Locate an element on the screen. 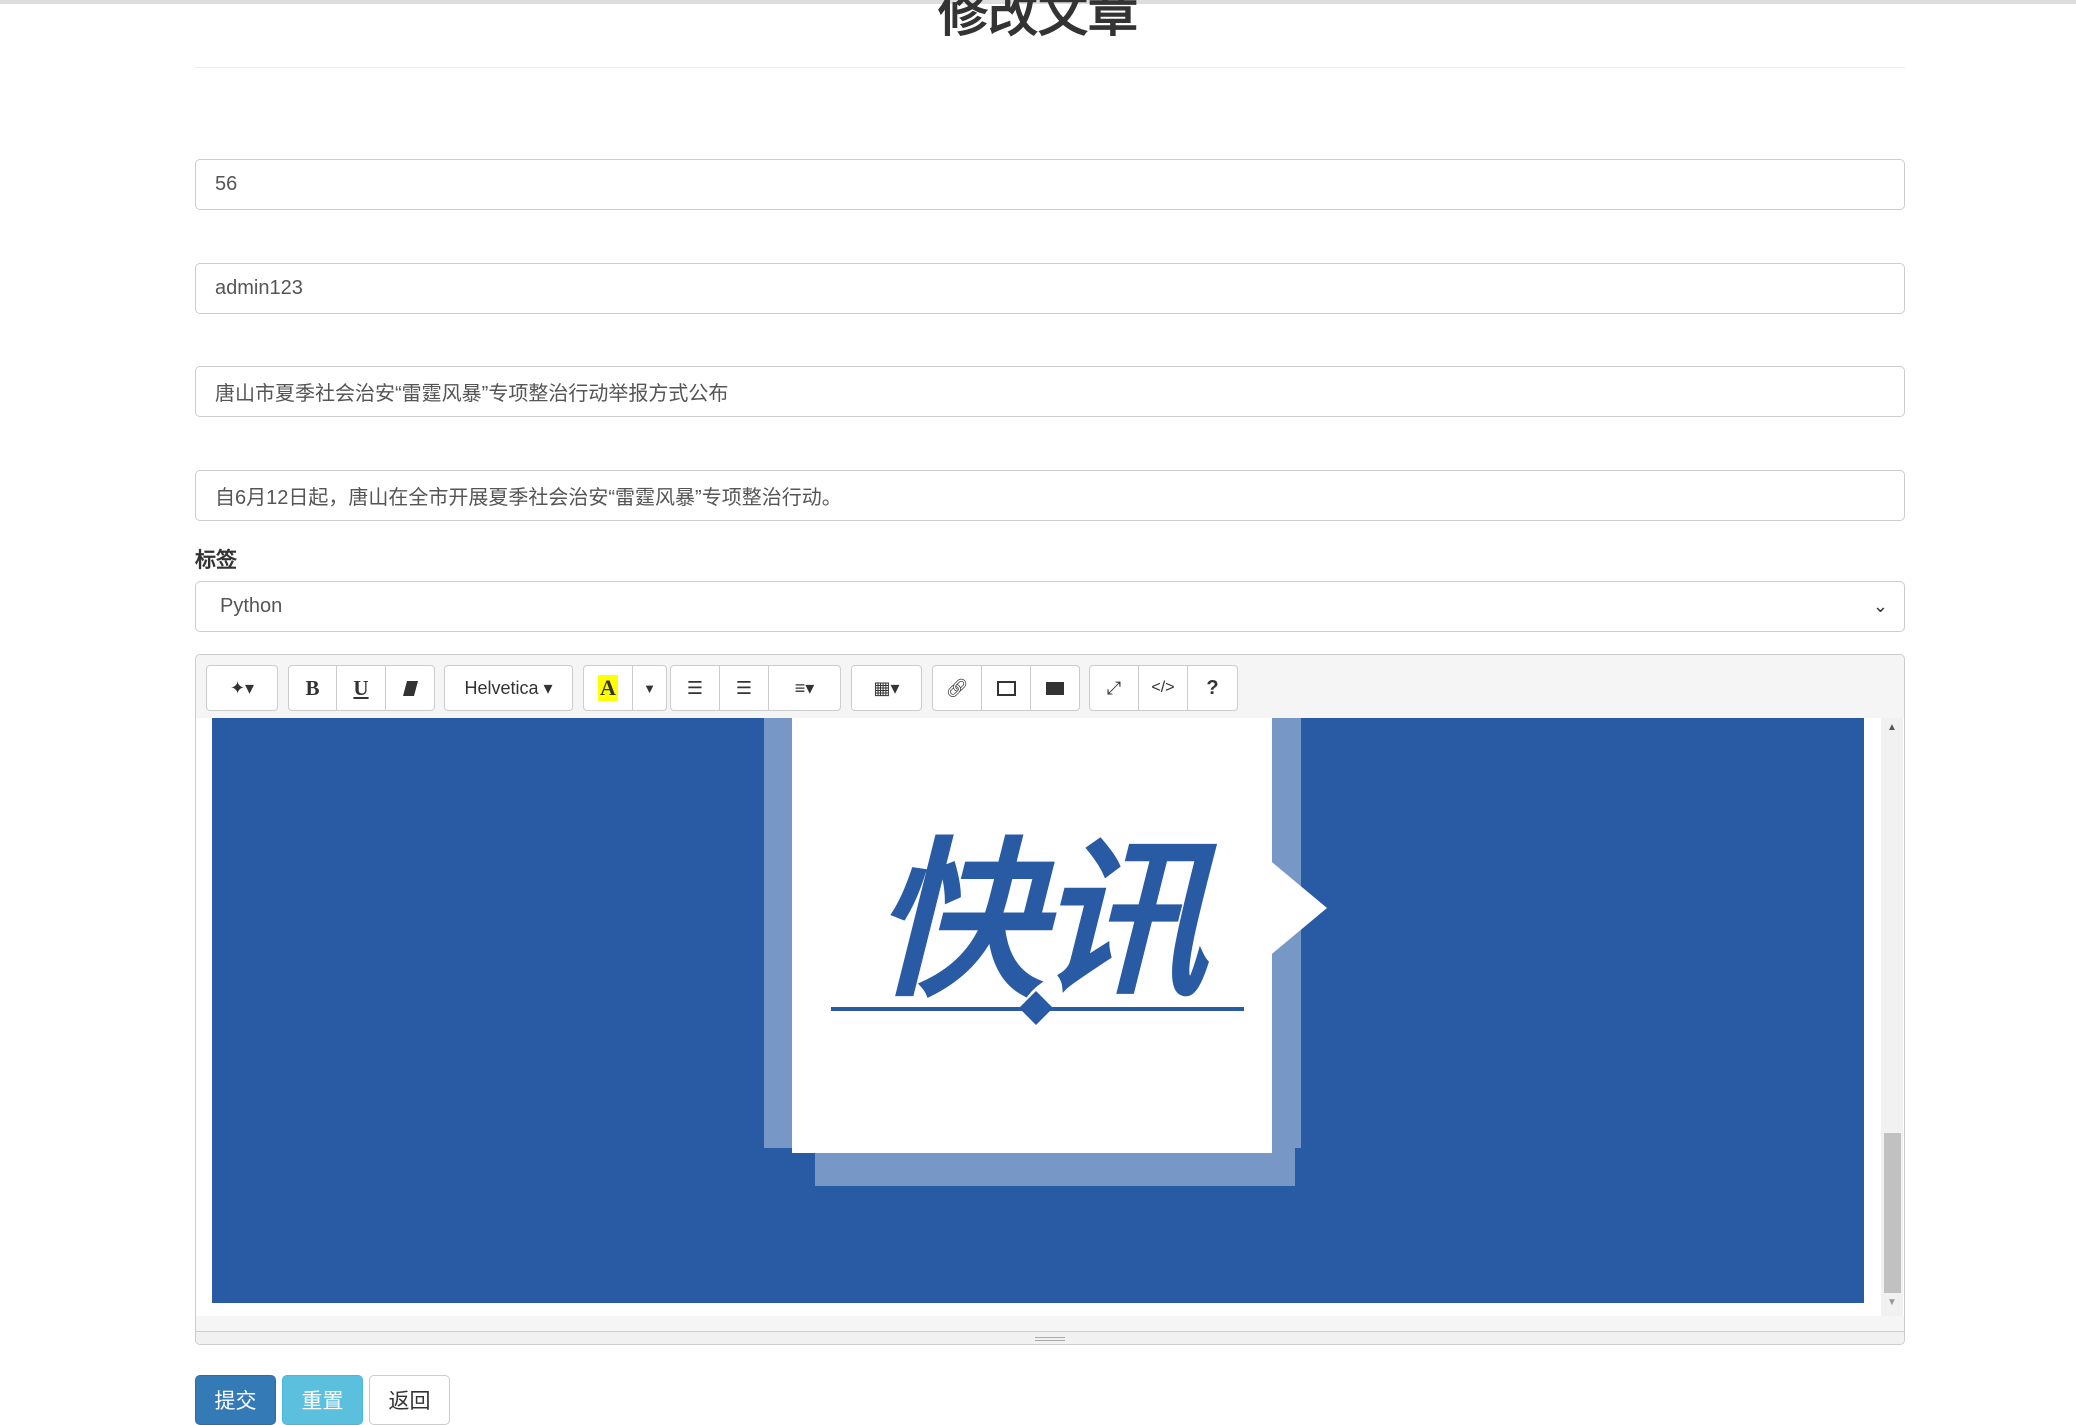 Image resolution: width=2076 pixels, height=1425 pixels. help-button: ? is located at coordinates (1212, 688).